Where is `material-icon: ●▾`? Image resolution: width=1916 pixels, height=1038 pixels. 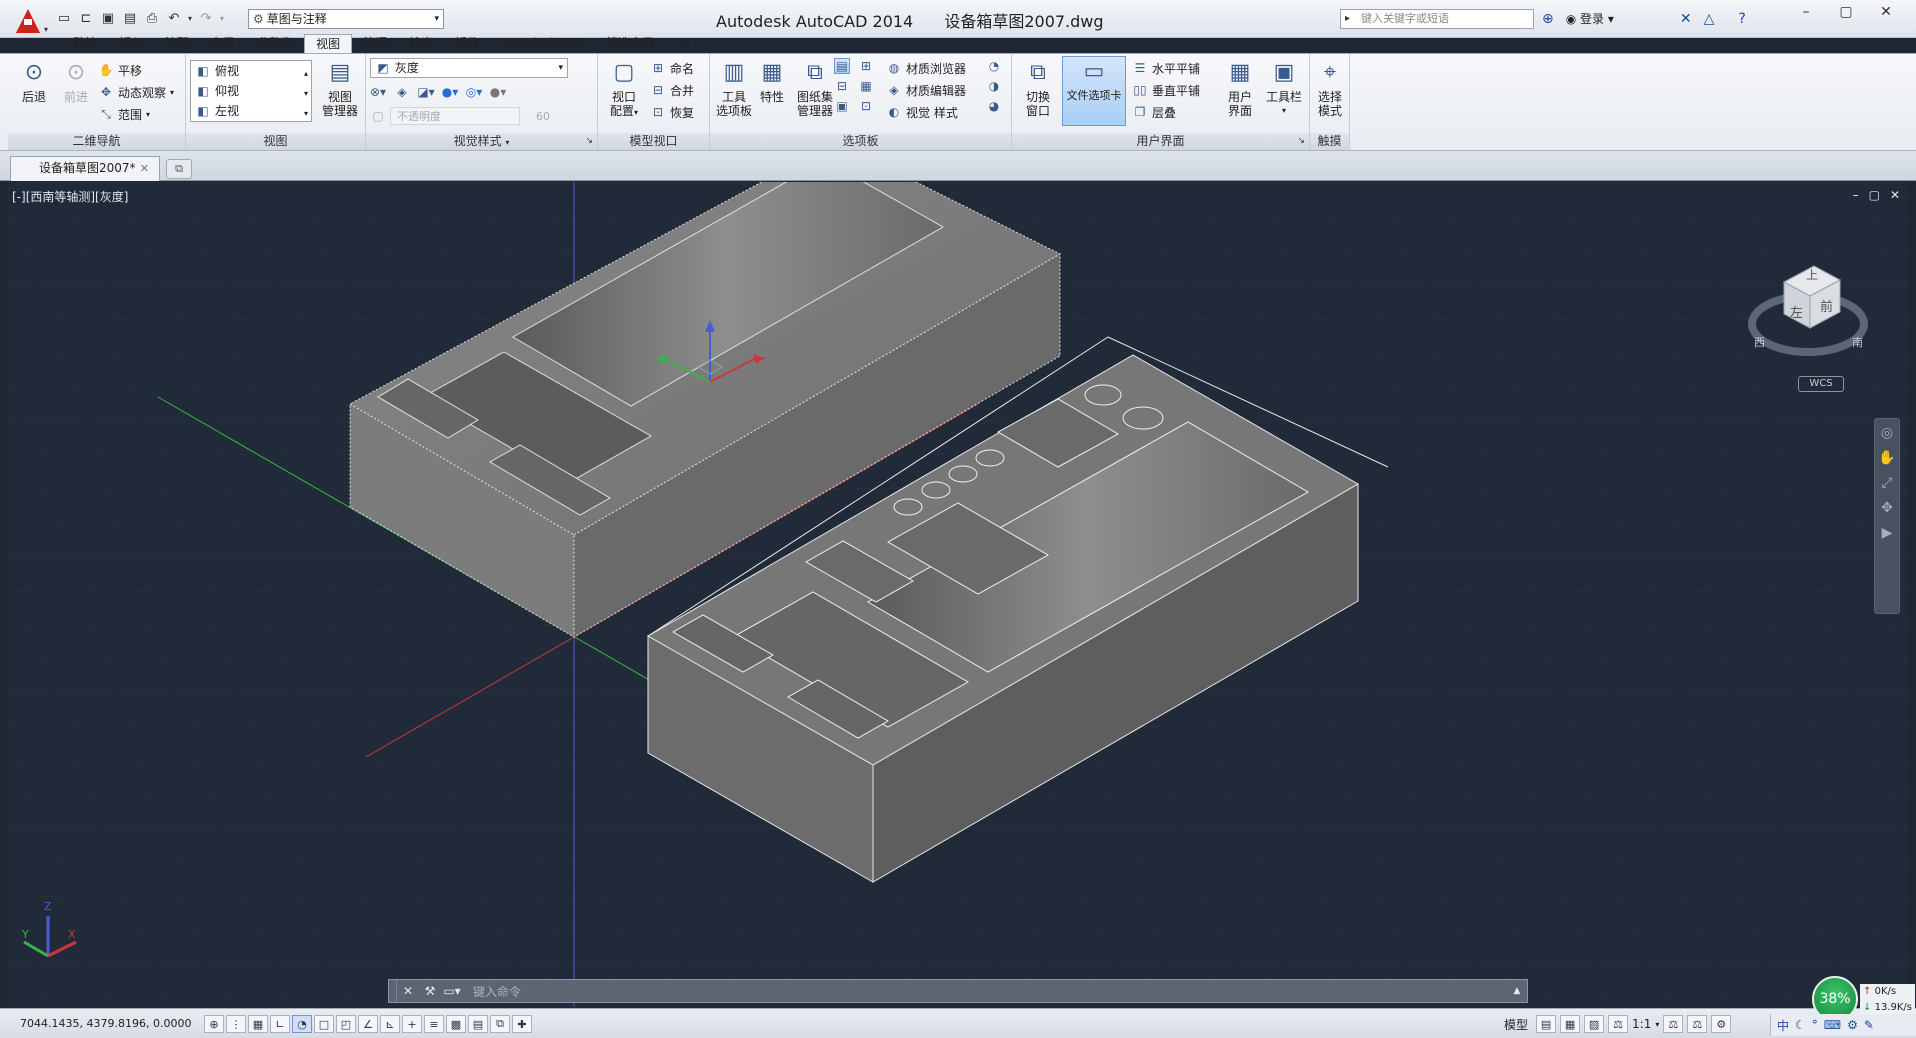 material-icon: ●▾ is located at coordinates (498, 92).